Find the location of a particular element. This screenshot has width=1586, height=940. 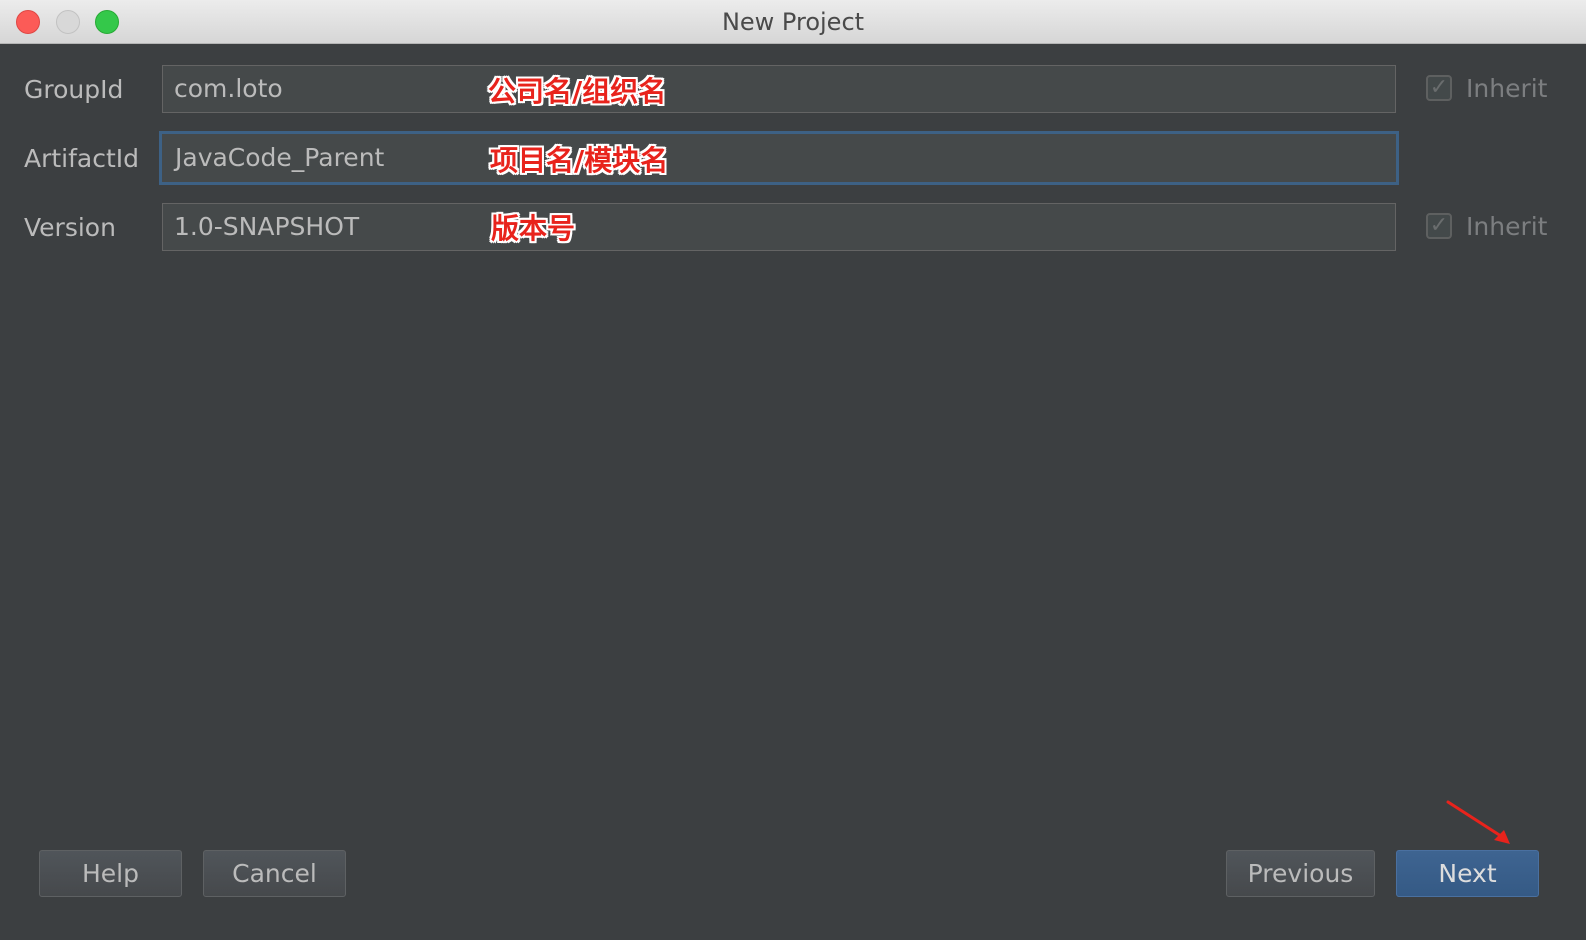

groupid-inherit-checkbox: ✓ is located at coordinates (1439, 88).